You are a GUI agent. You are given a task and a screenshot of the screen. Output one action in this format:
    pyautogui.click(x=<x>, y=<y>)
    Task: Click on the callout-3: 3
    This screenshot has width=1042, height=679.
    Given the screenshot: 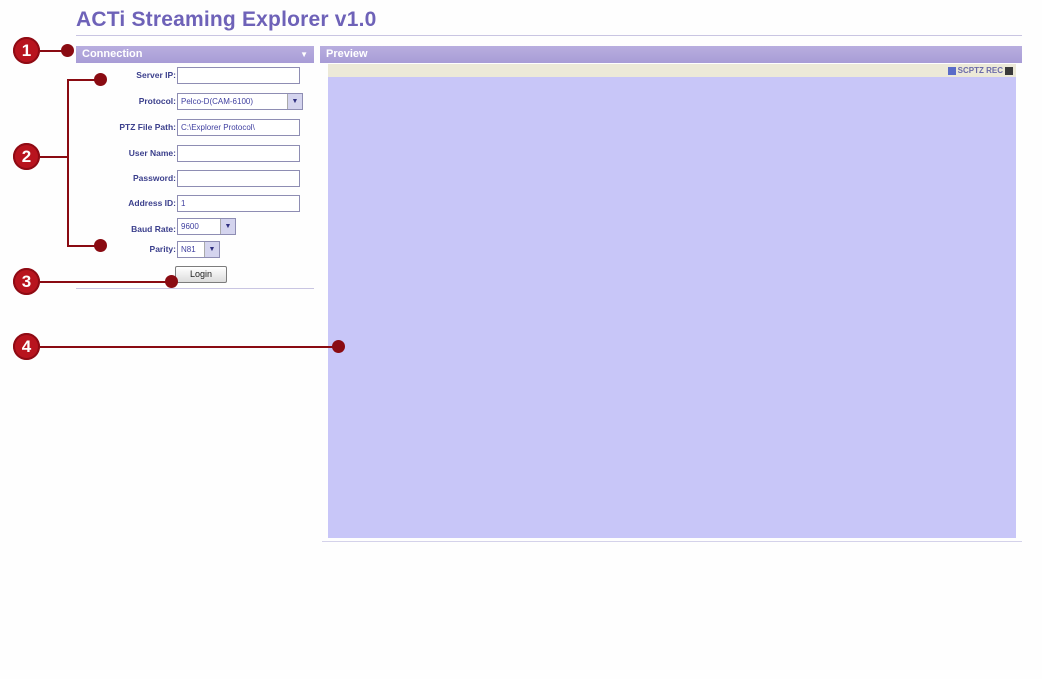 What is the action you would take?
    pyautogui.click(x=26, y=281)
    